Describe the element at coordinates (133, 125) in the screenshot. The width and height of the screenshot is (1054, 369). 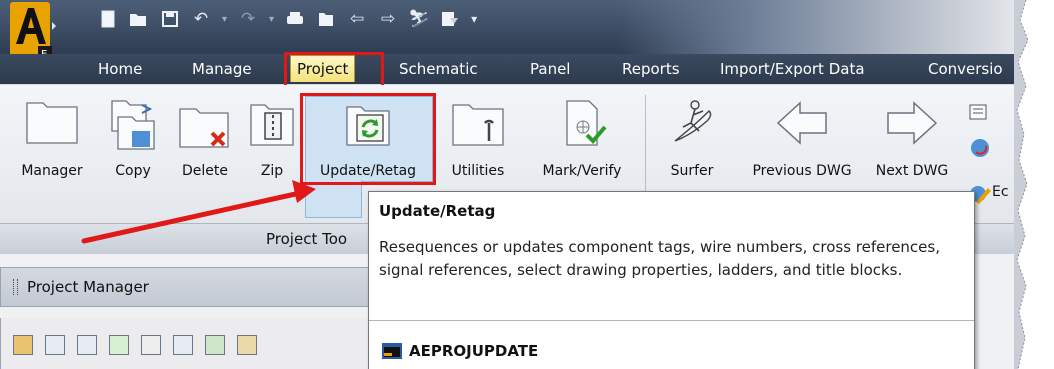
I see `copy-project-icon` at that location.